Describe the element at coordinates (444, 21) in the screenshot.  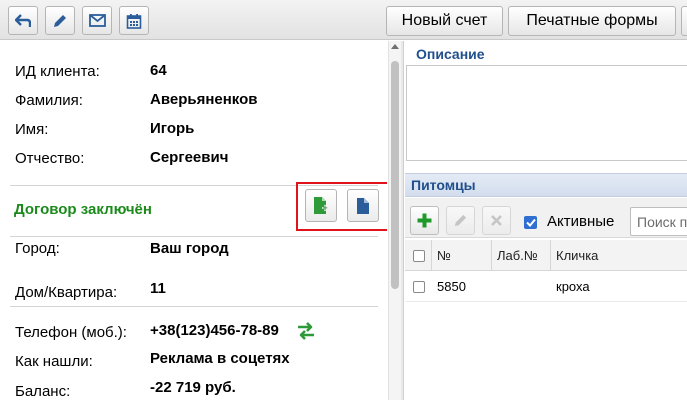
I see `new-invoice-button: Новый счет` at that location.